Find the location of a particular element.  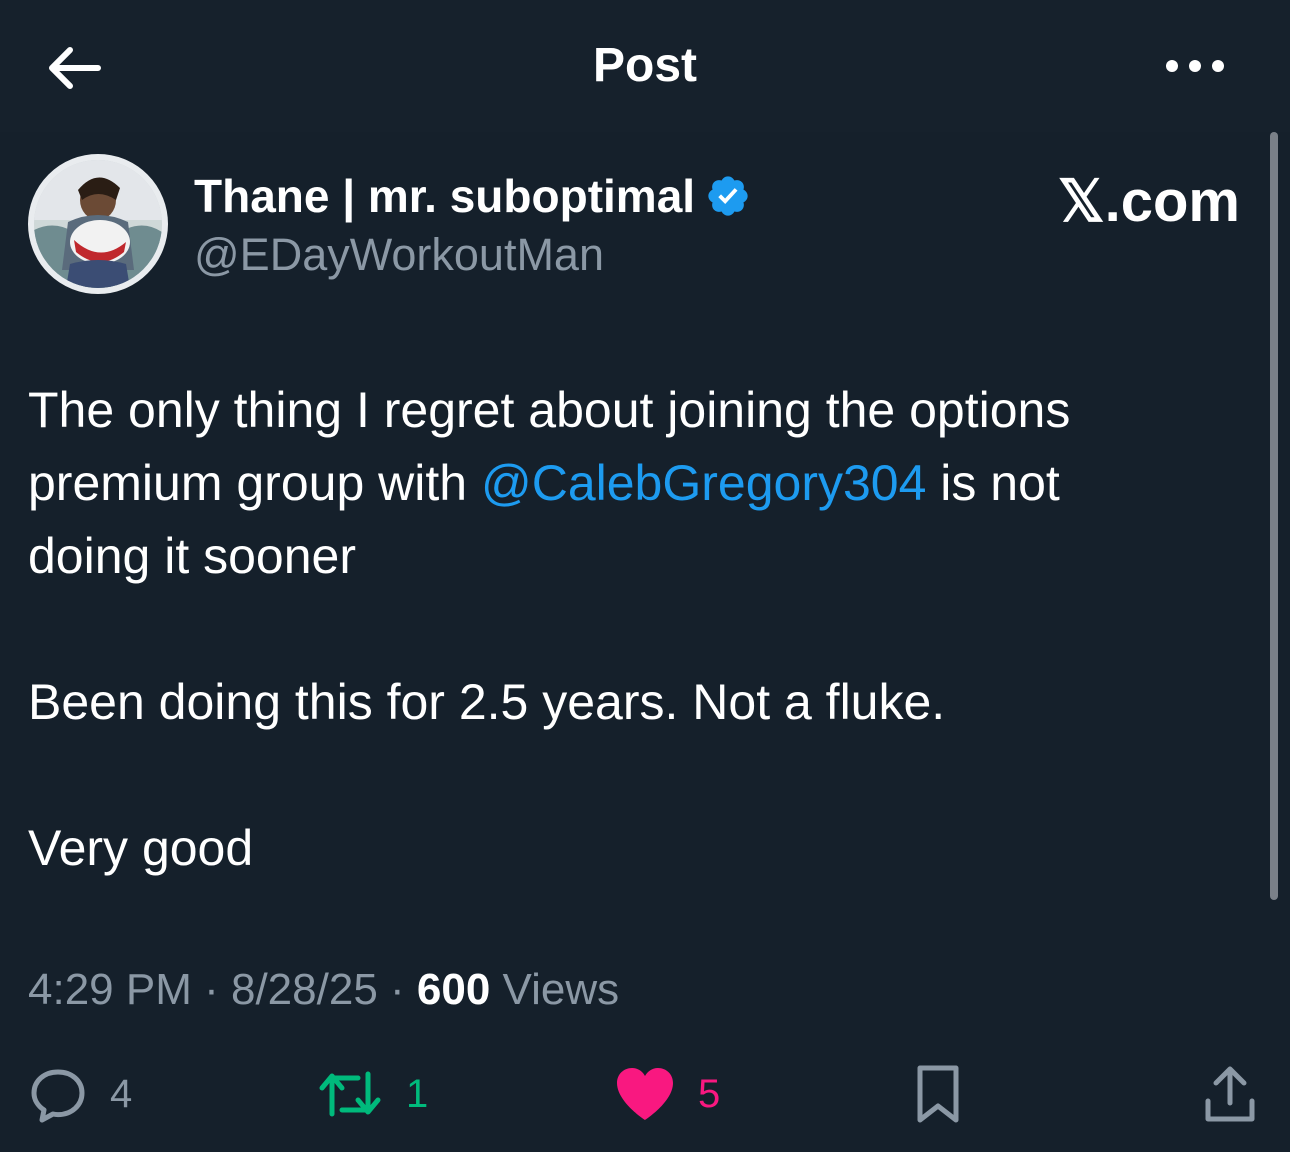

retweet-count: 1 is located at coordinates (417, 1094).